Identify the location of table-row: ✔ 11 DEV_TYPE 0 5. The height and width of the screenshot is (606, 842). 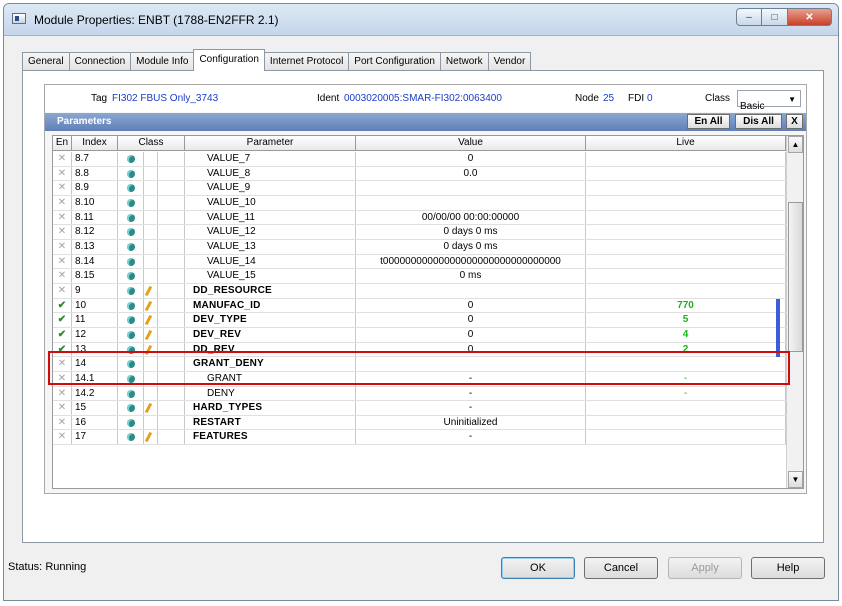
(419, 320).